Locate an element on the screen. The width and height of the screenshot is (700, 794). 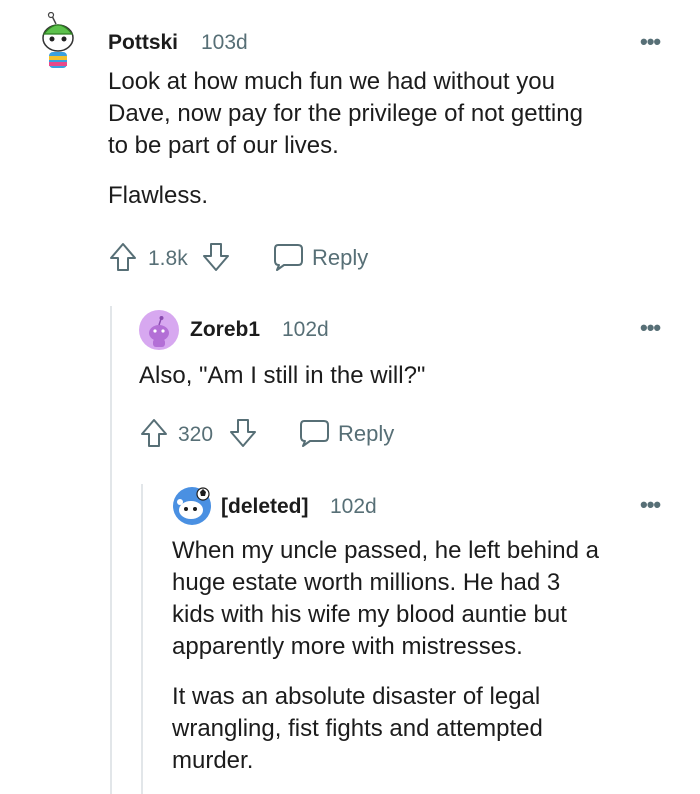
comment-text-line: Look at how much fun we had without you is located at coordinates (331, 81).